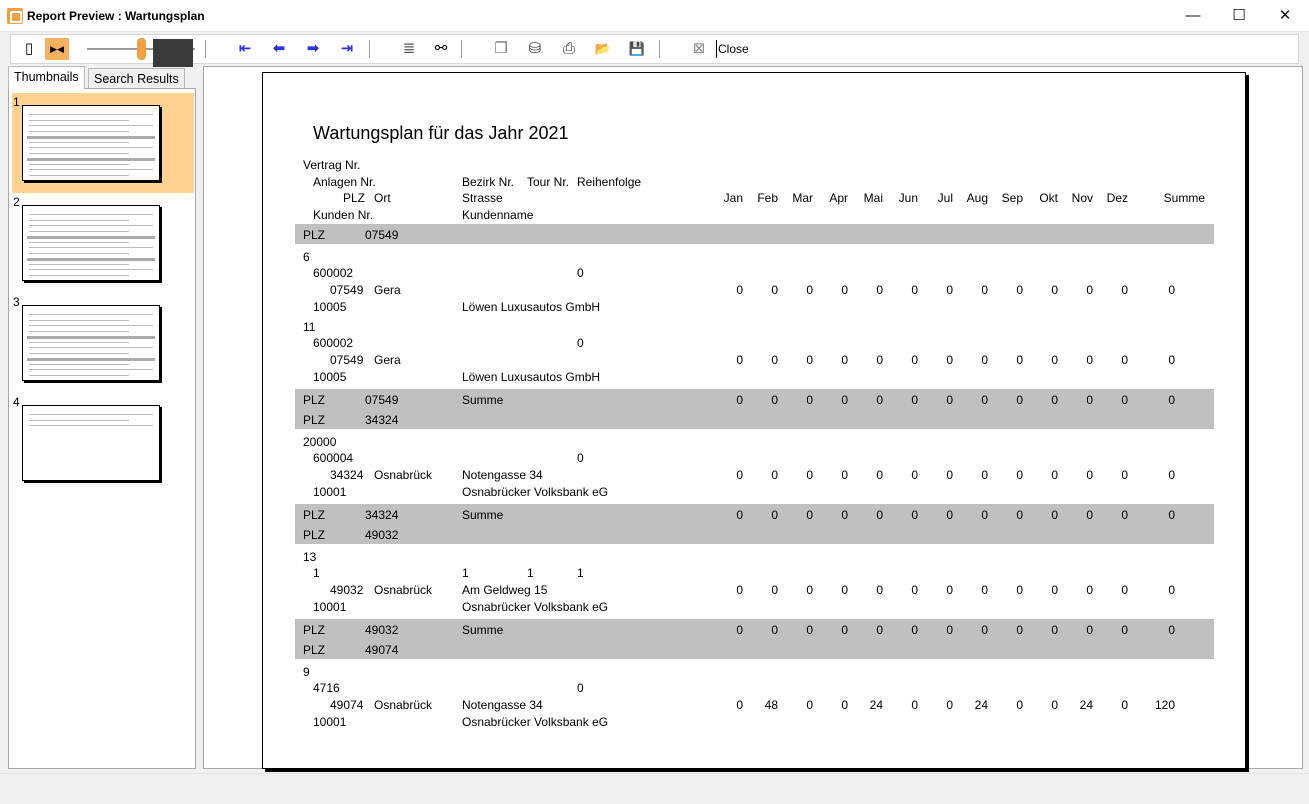 This screenshot has height=804, width=1309. What do you see at coordinates (754, 234) in the screenshot?
I see `group-band` at bounding box center [754, 234].